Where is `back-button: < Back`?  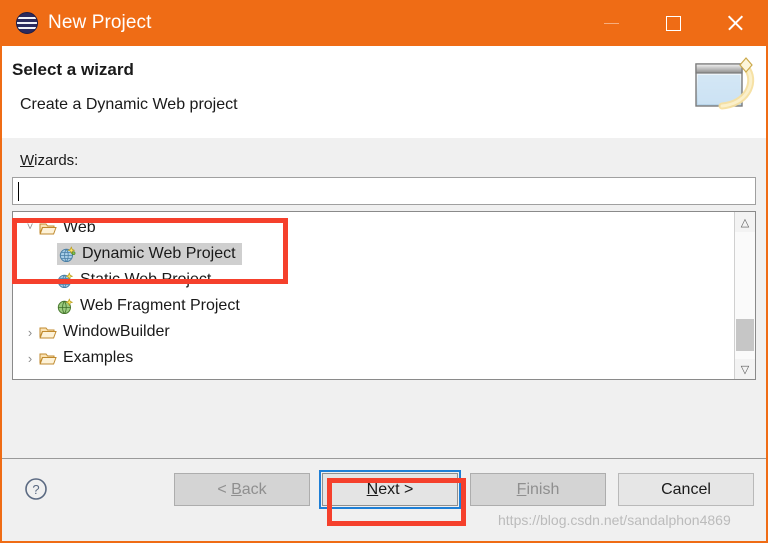 back-button: < Back is located at coordinates (242, 489).